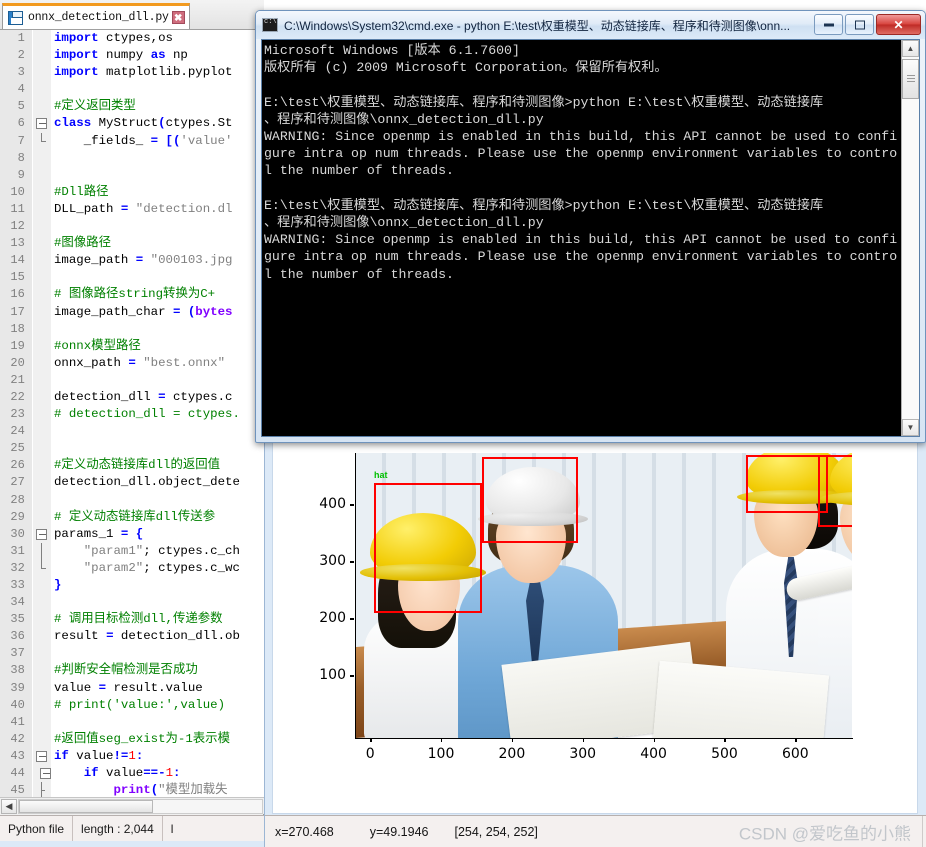  Describe the element at coordinates (16, 500) in the screenshot. I see `line-number: 28` at that location.